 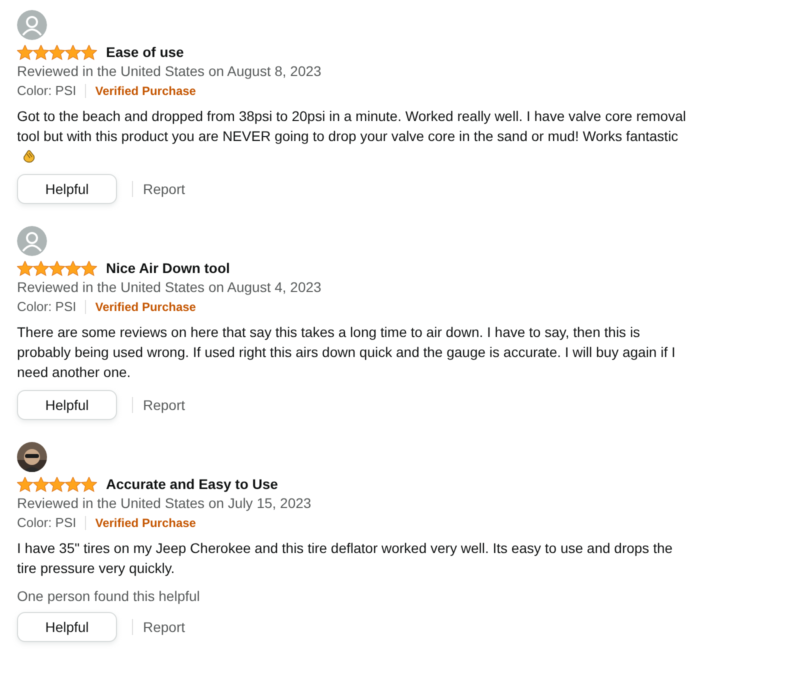 What do you see at coordinates (192, 484) in the screenshot?
I see `review-title: Accurate and Easy to Use` at bounding box center [192, 484].